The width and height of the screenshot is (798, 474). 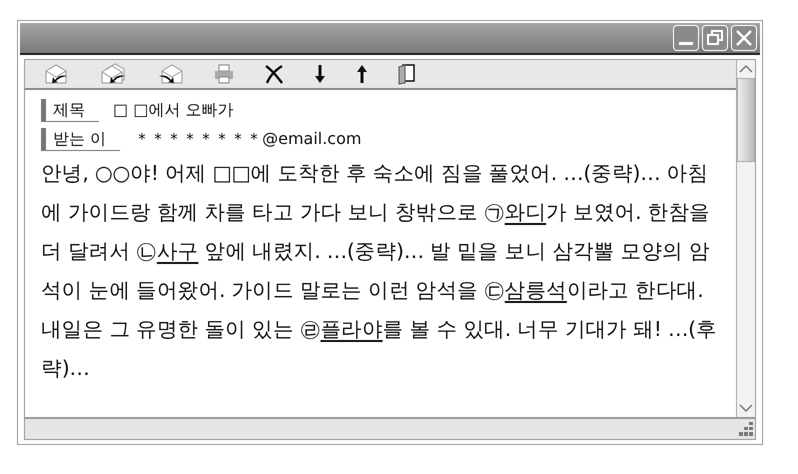 I want to click on field-value: ＊＊＊＊＊＊＊＊@email.com, so click(x=248, y=139).